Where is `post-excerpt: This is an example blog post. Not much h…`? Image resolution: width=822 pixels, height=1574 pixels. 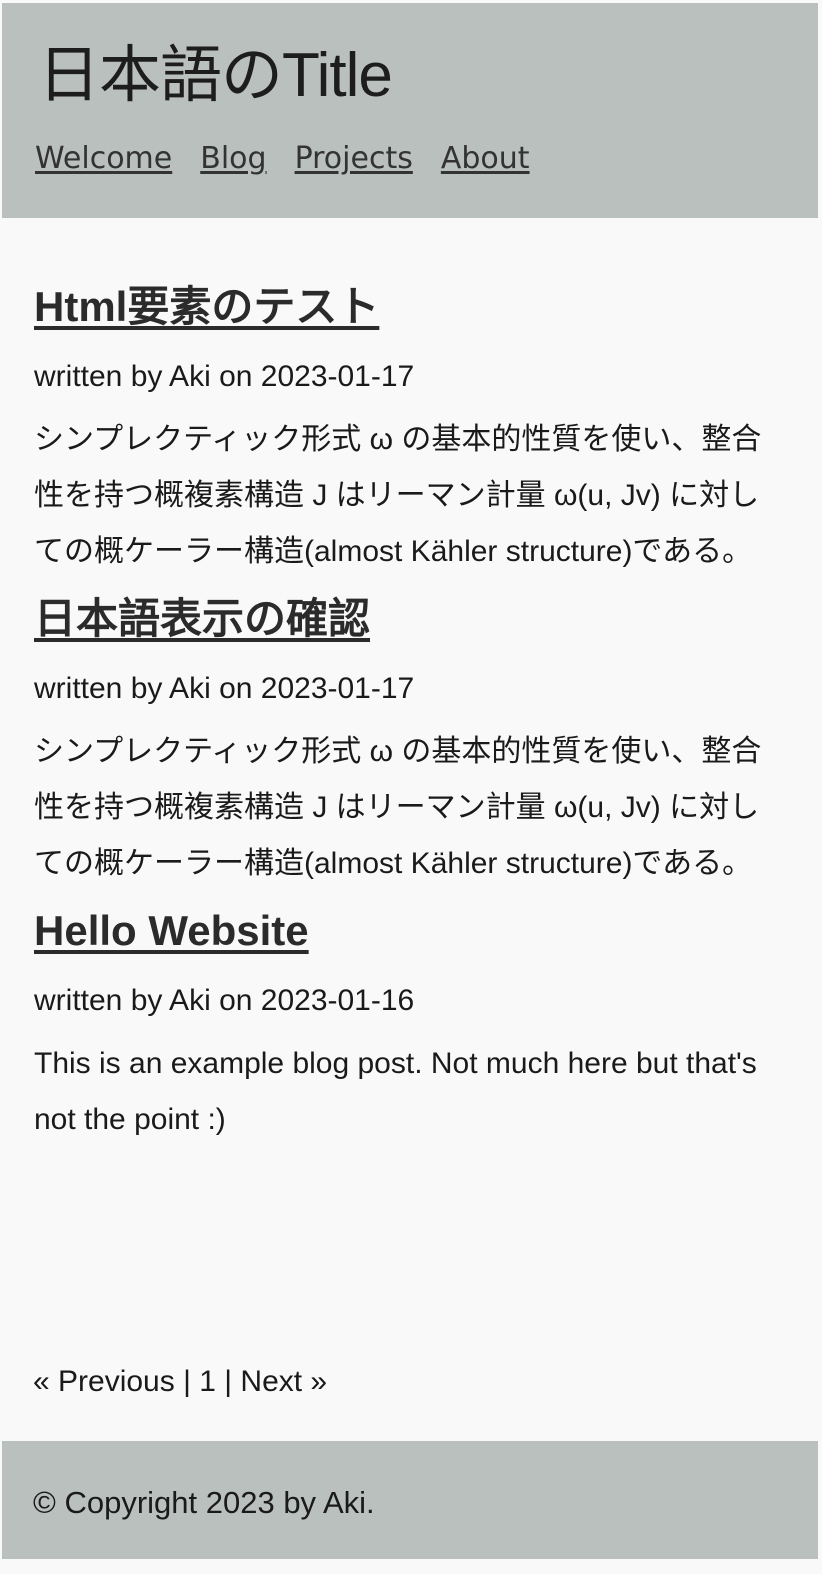 post-excerpt: This is an example blog post. Not much h… is located at coordinates (395, 1091).